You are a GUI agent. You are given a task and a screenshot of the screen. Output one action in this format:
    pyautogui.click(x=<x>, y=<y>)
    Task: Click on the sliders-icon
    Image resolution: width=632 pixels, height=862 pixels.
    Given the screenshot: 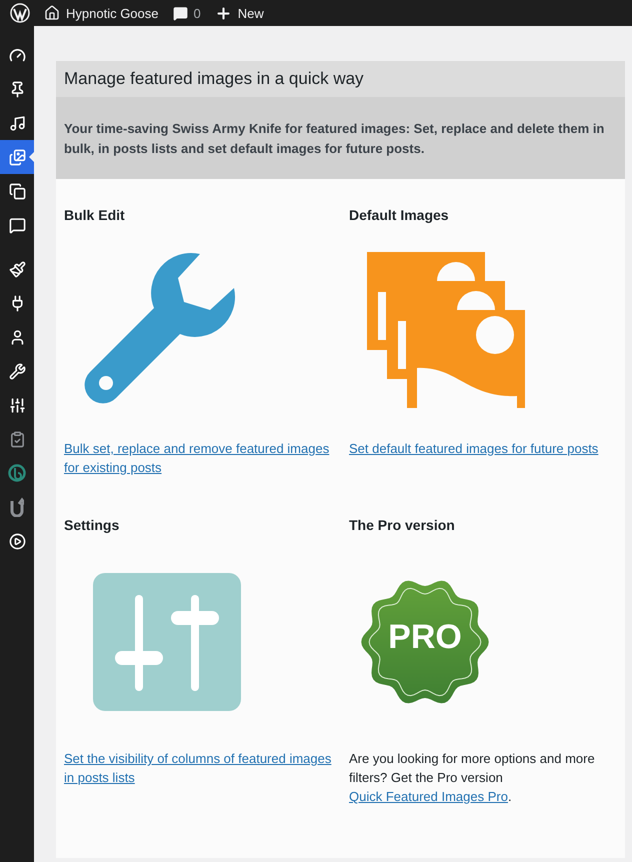 What is the action you would take?
    pyautogui.click(x=17, y=405)
    